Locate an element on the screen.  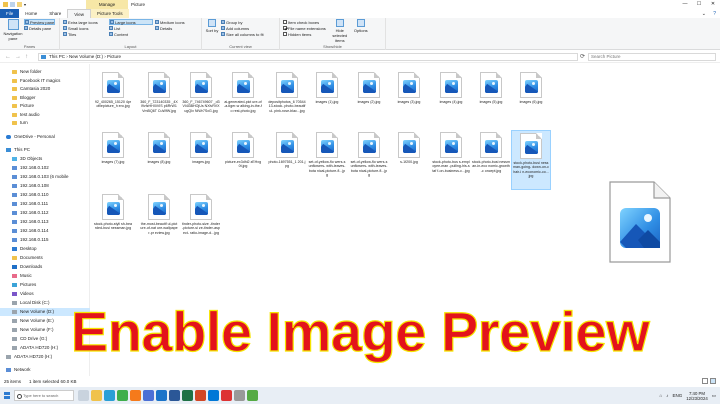
mail-icon is located at coordinates (161, 395).